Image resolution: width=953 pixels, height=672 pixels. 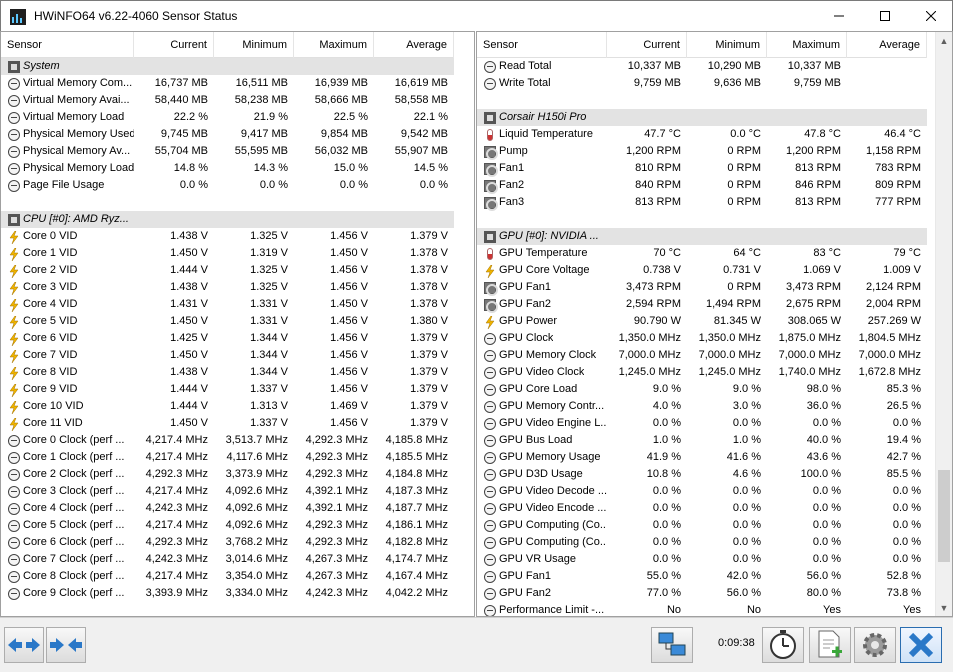 I want to click on network-button, so click(x=672, y=645).